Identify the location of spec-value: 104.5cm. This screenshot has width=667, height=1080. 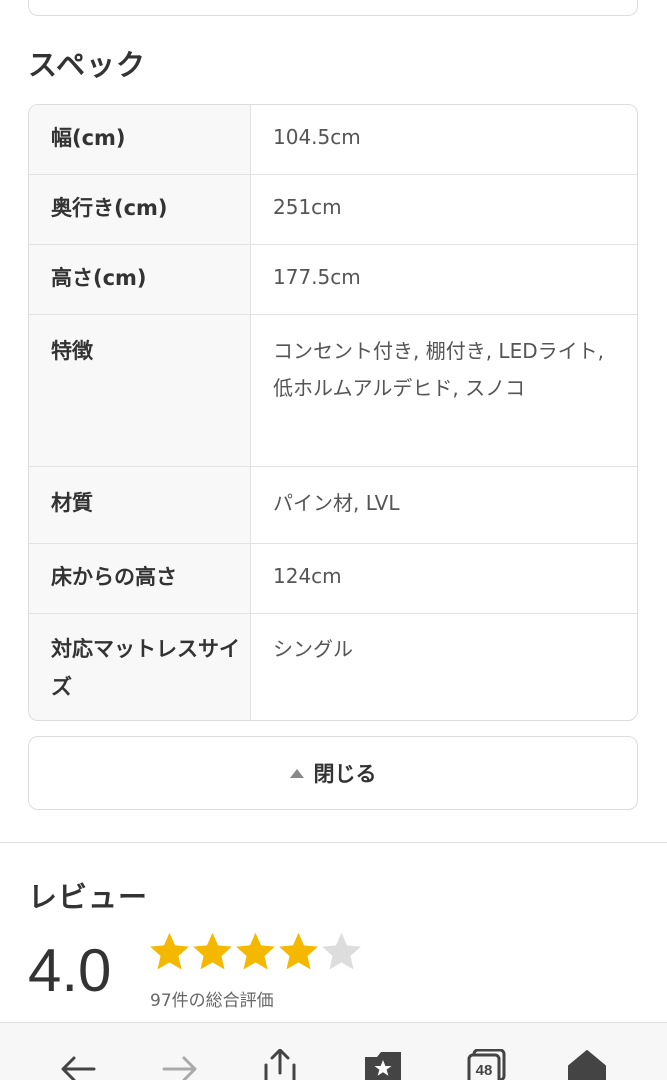
(317, 137).